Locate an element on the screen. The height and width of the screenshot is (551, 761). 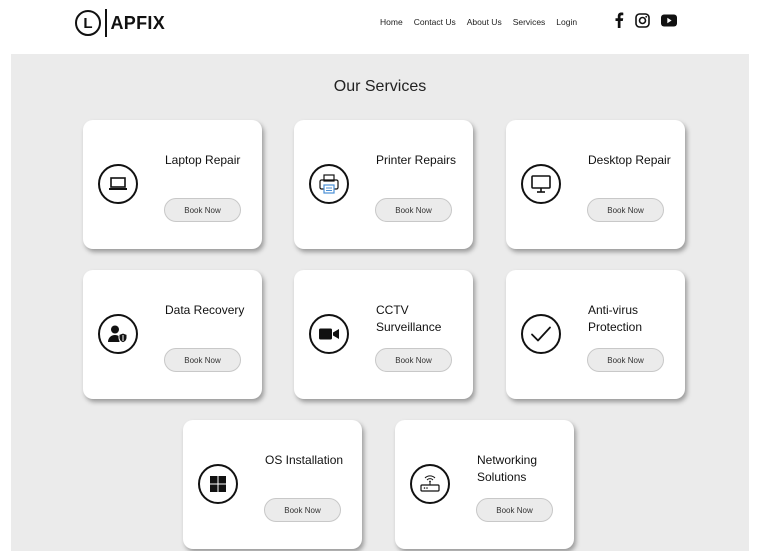
card-title: OS Installation is located at coordinates (304, 460).